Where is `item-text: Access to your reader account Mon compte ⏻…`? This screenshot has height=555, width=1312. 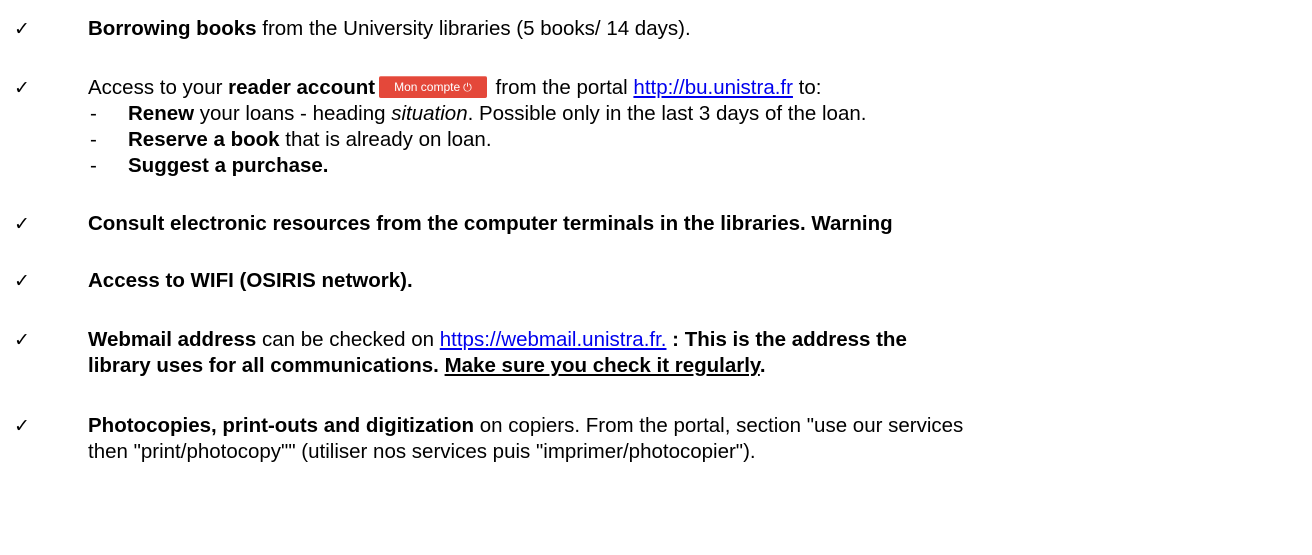 item-text: Access to your reader account Mon compte ⏻… is located at coordinates (455, 87).